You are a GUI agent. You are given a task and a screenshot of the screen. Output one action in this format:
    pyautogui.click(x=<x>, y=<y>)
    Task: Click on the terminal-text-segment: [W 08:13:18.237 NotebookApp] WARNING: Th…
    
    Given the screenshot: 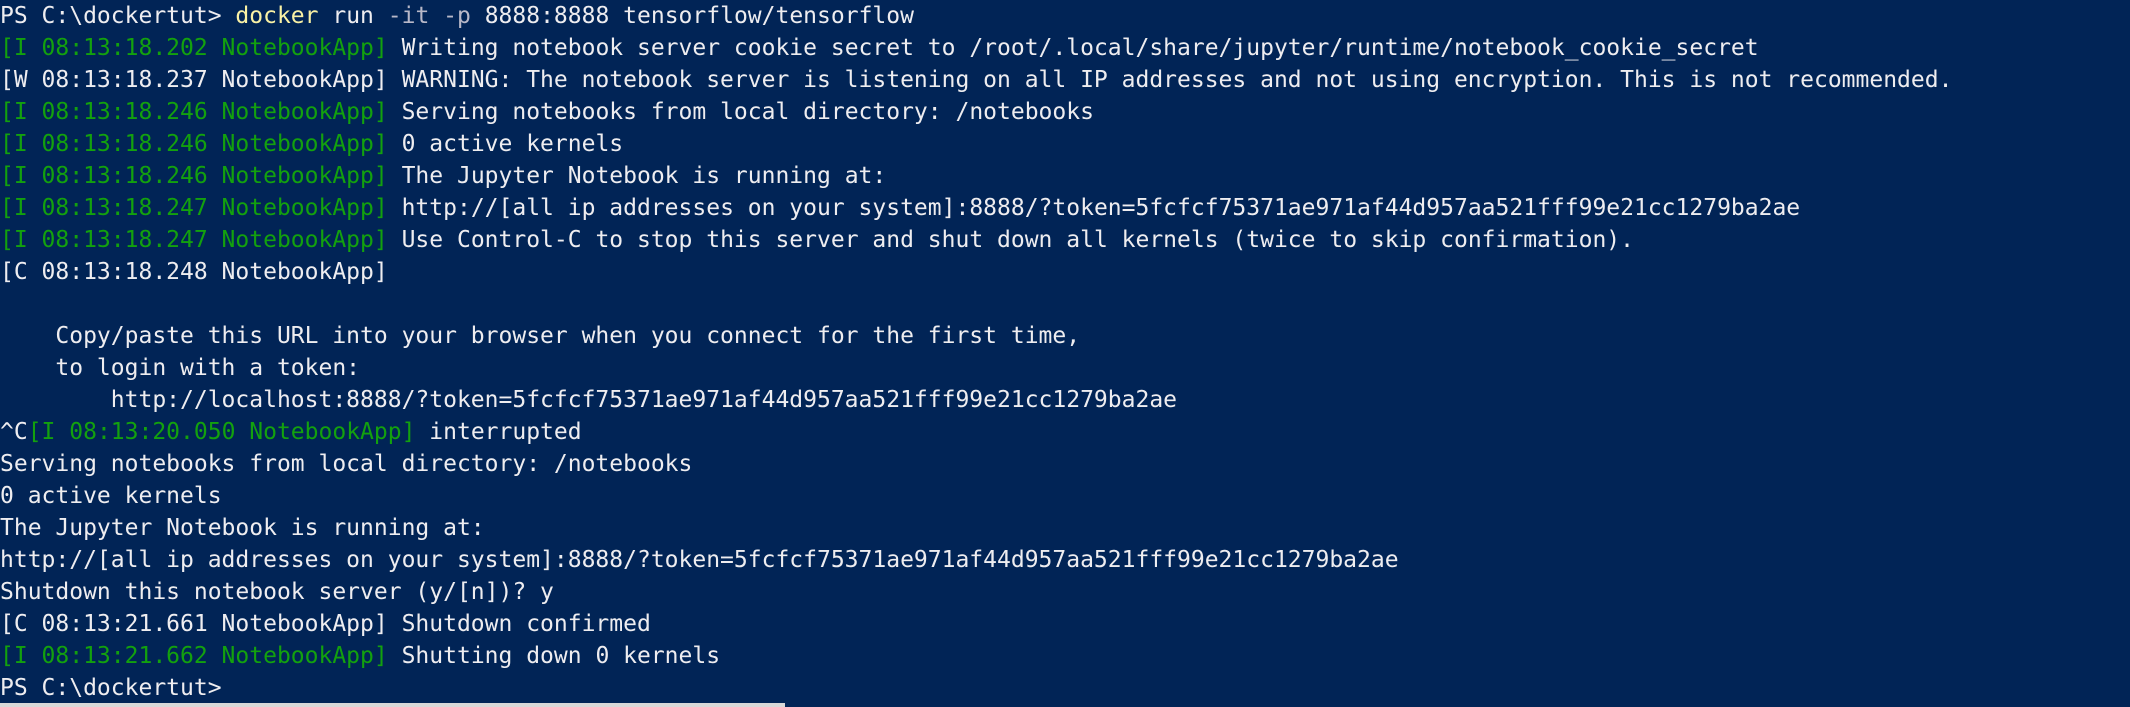 What is the action you would take?
    pyautogui.click(x=976, y=80)
    